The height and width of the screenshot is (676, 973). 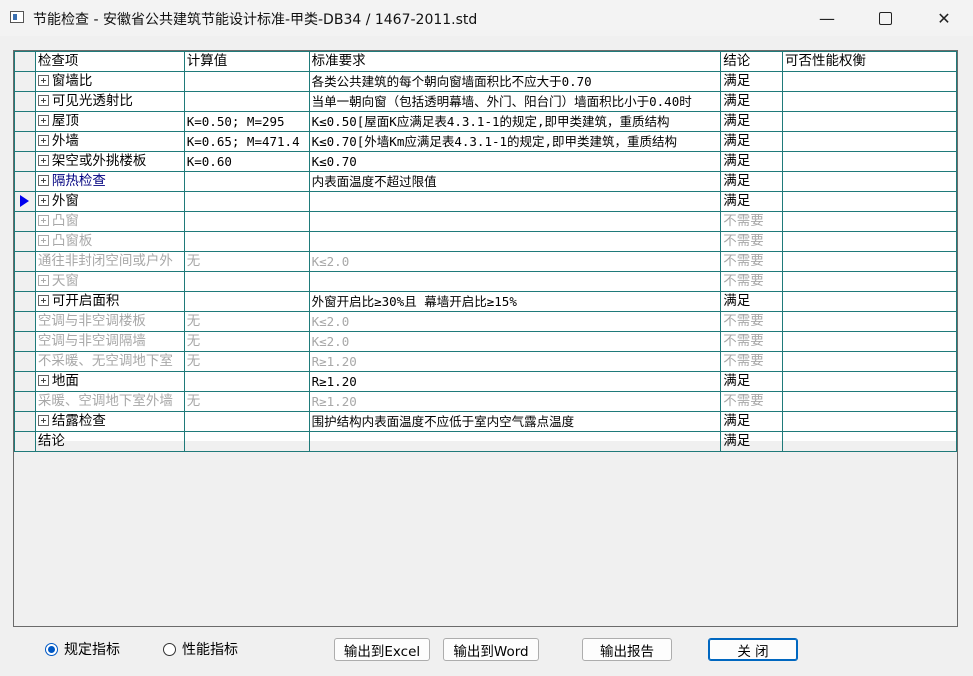 What do you see at coordinates (515, 321) in the screenshot?
I see `requirement-cell: K≤2.0` at bounding box center [515, 321].